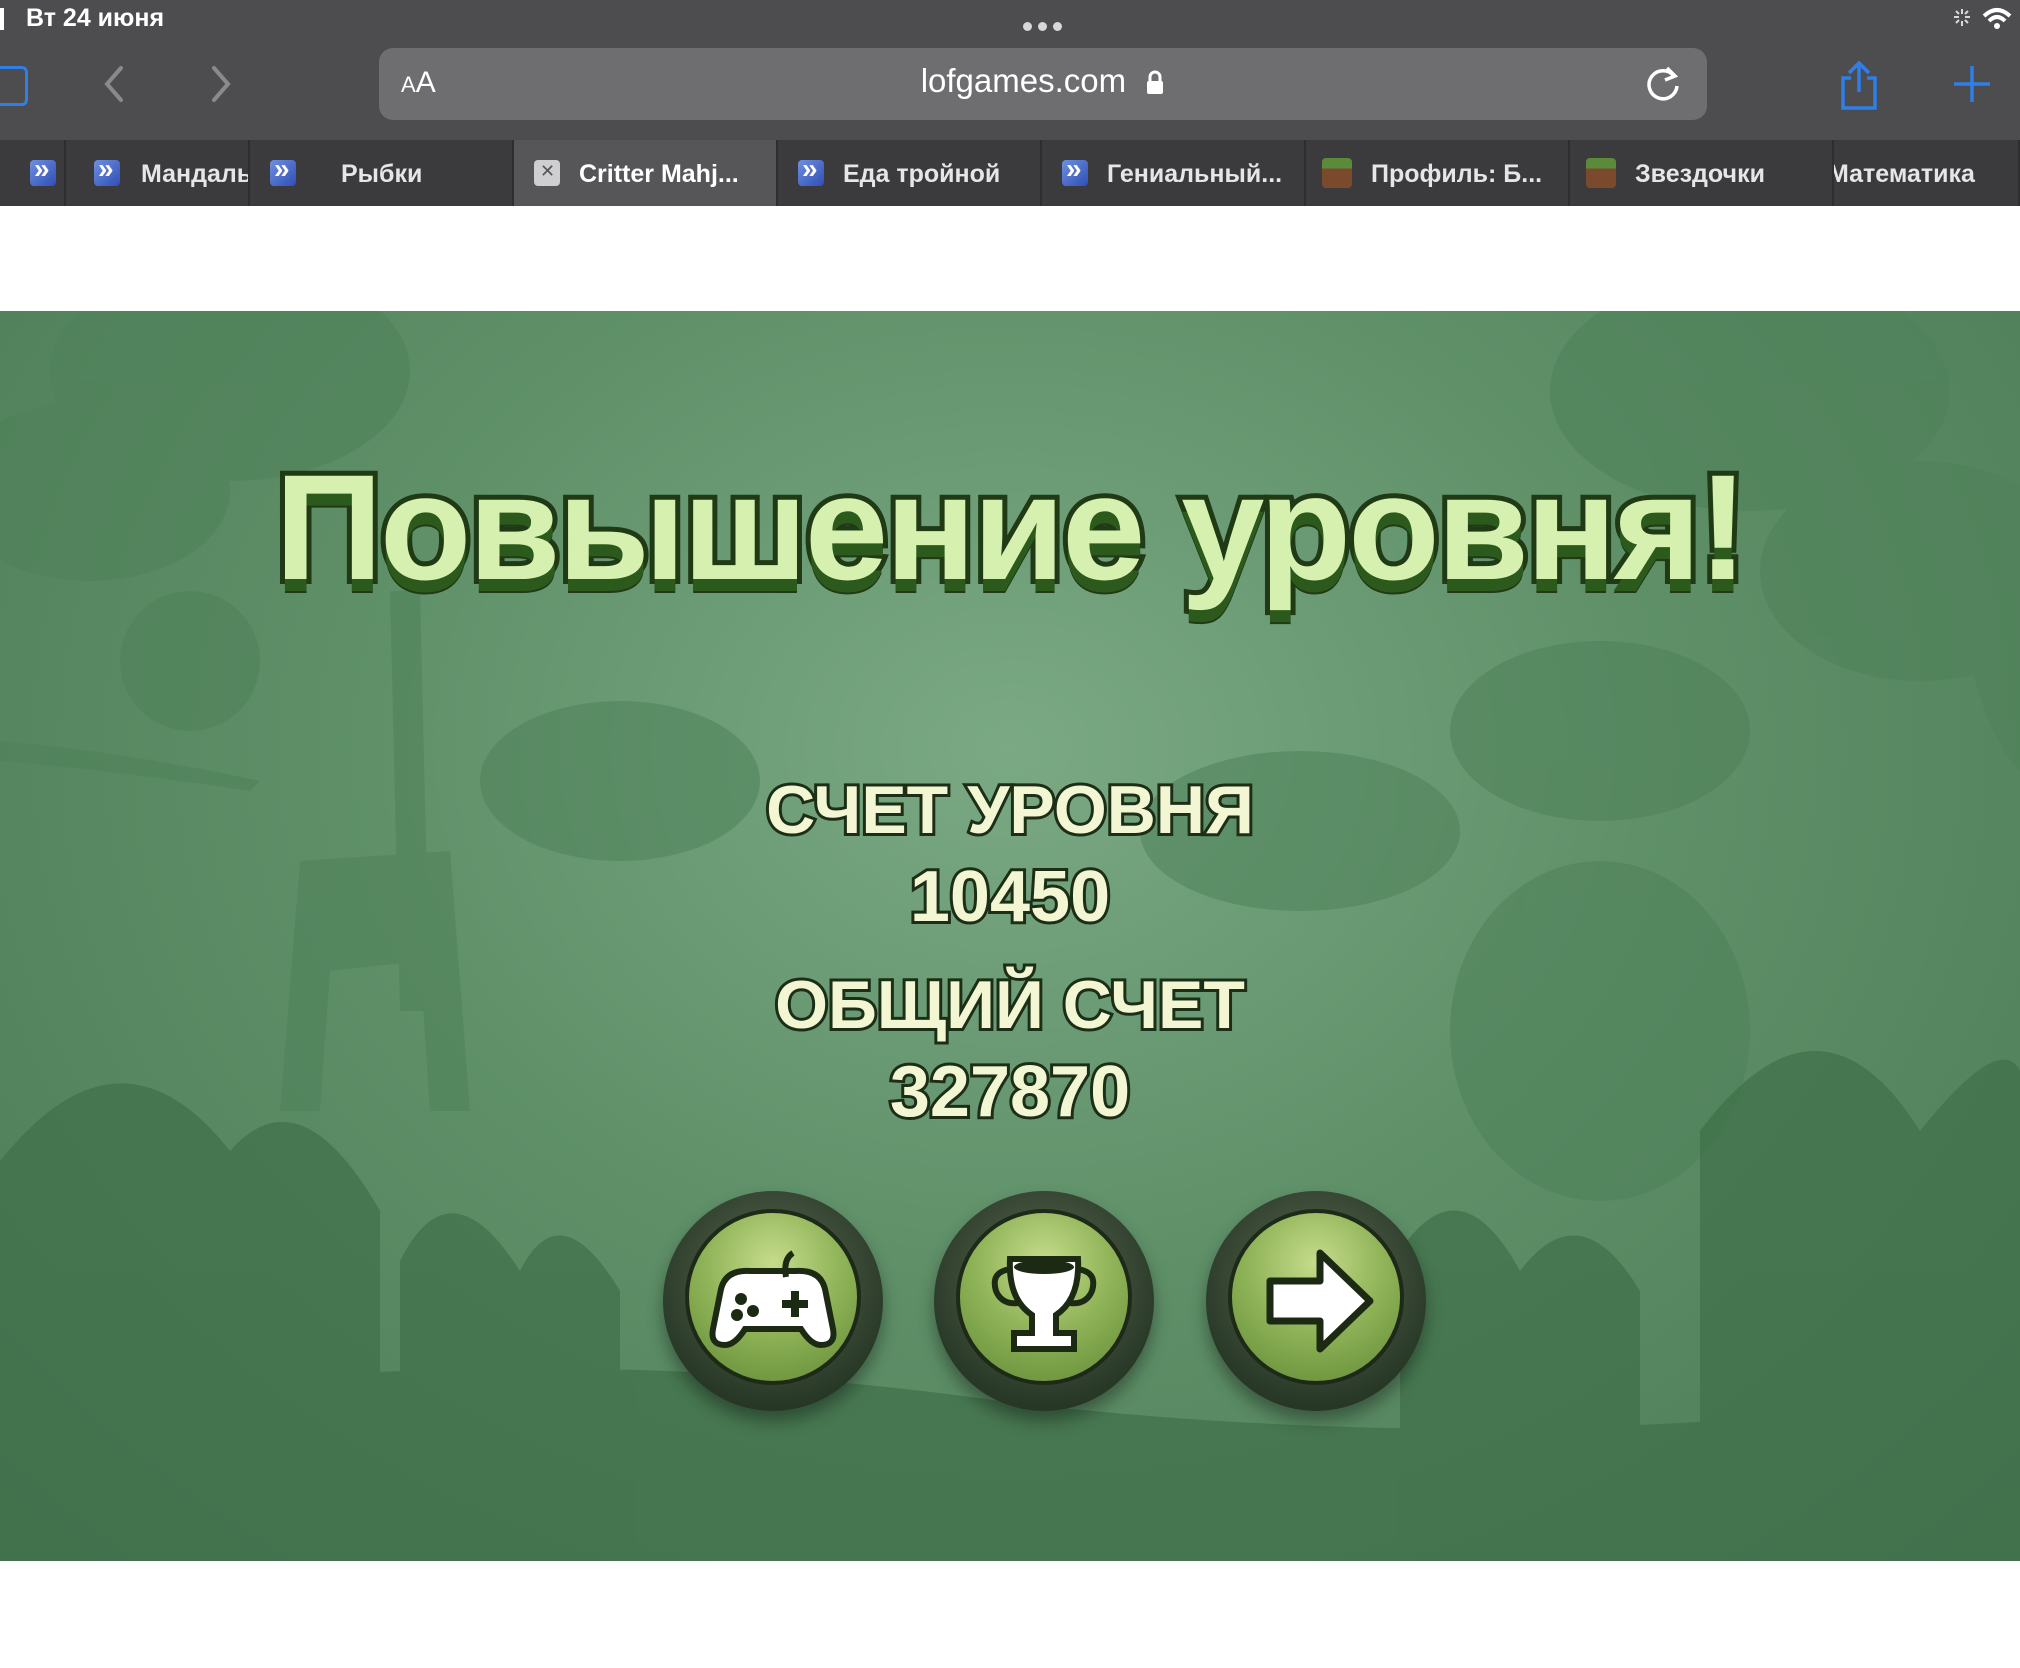  What do you see at coordinates (1010, 21) in the screenshot?
I see `status-bar: Вт 24 июня` at bounding box center [1010, 21].